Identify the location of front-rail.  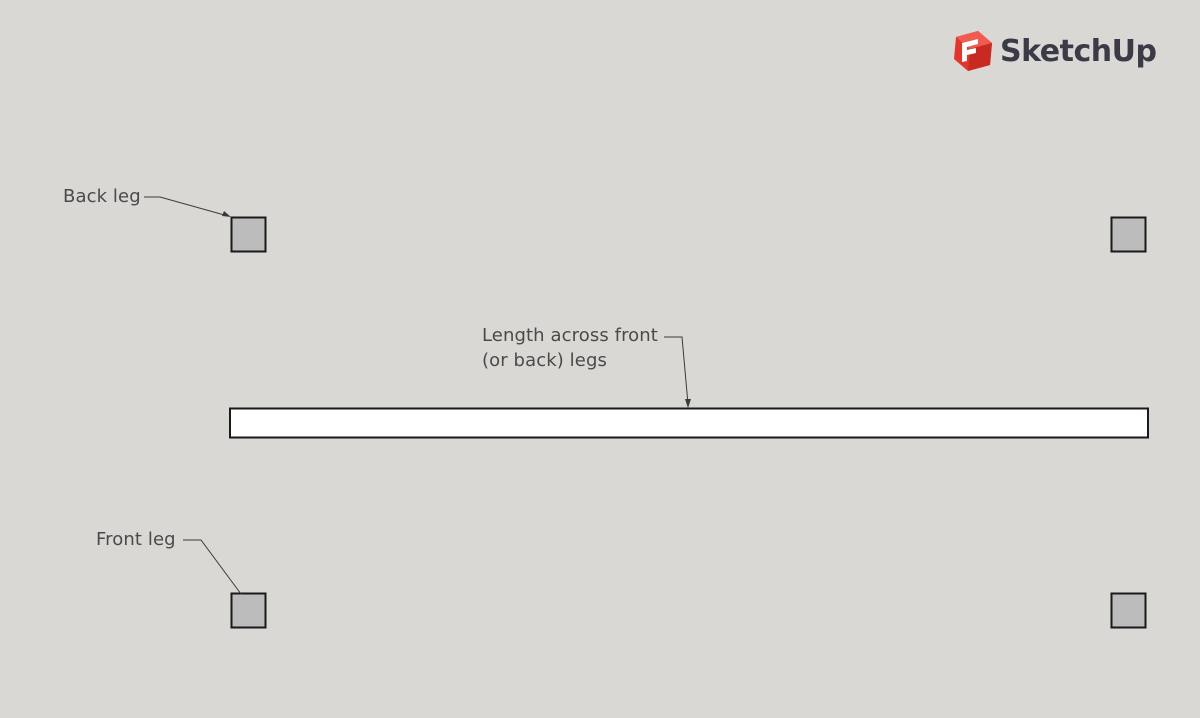
(689, 423).